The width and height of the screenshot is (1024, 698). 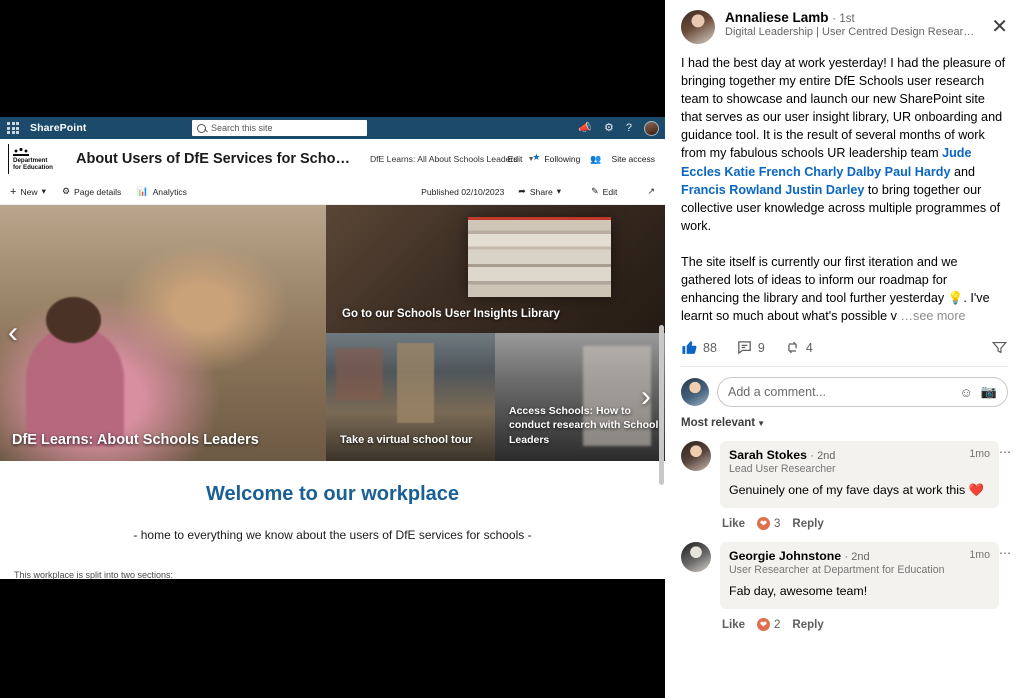 What do you see at coordinates (768, 455) in the screenshot?
I see `commenter-name-text: Sarah Stokes` at bounding box center [768, 455].